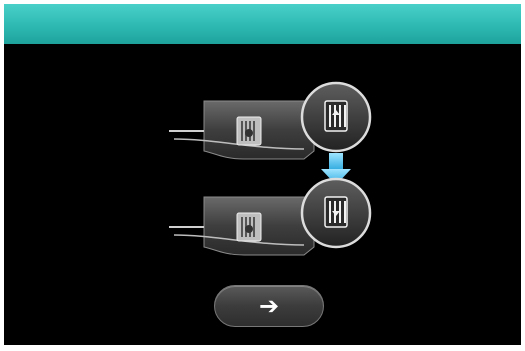 The image size is (525, 351). Describe the element at coordinates (270, 216) in the screenshot. I see `lower-machine-view` at that location.